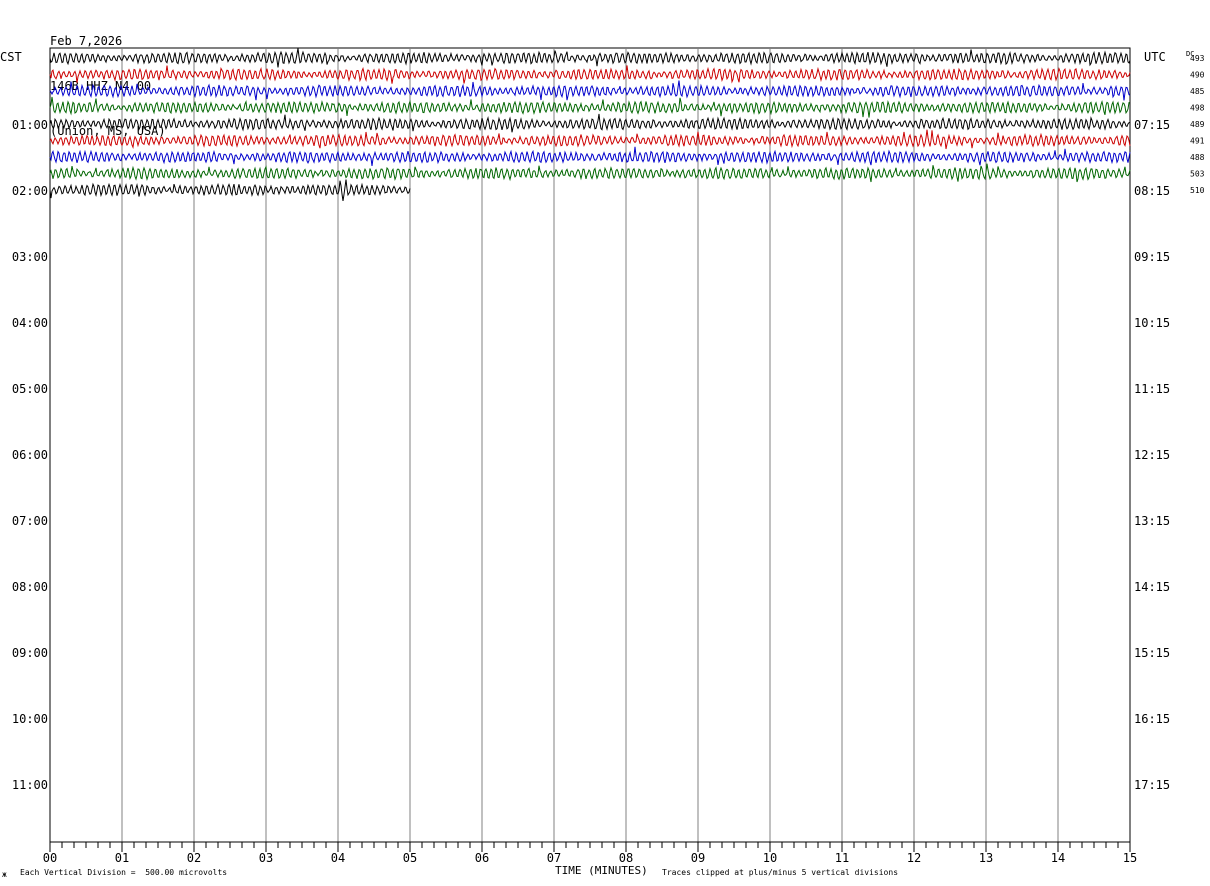 This screenshot has height=886, width=1210. Describe the element at coordinates (770, 858) in the screenshot. I see `x-tick-label: 10` at that location.